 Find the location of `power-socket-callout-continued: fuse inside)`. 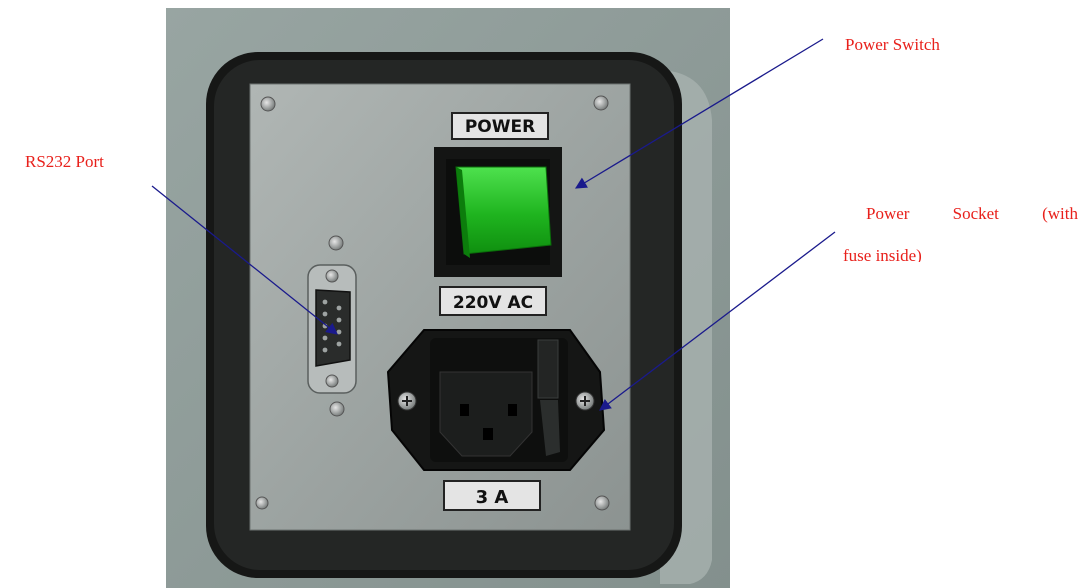

power-socket-callout-continued: fuse inside) is located at coordinates (882, 254).